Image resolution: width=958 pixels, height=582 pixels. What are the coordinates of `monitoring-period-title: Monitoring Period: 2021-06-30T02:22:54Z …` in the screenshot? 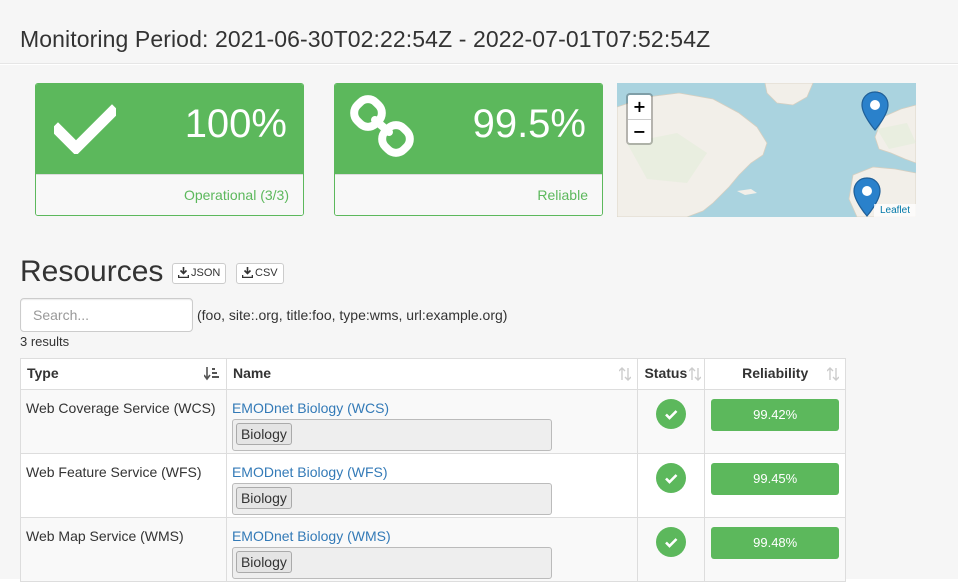 It's located at (365, 39).